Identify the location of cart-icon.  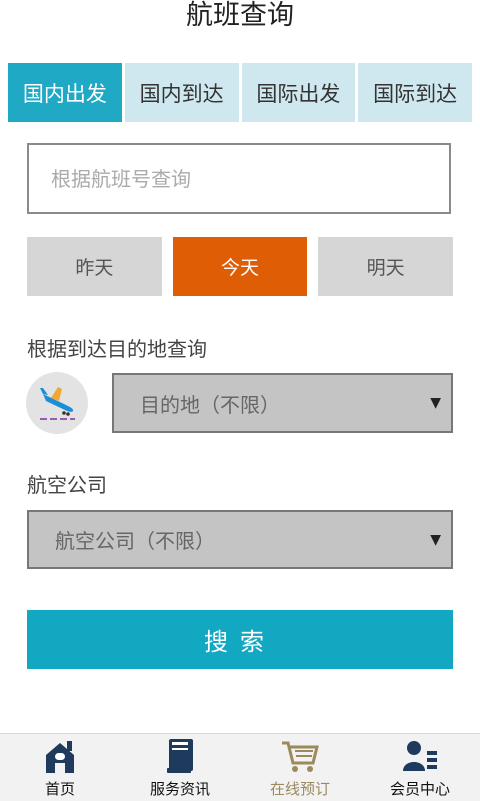
(300, 756).